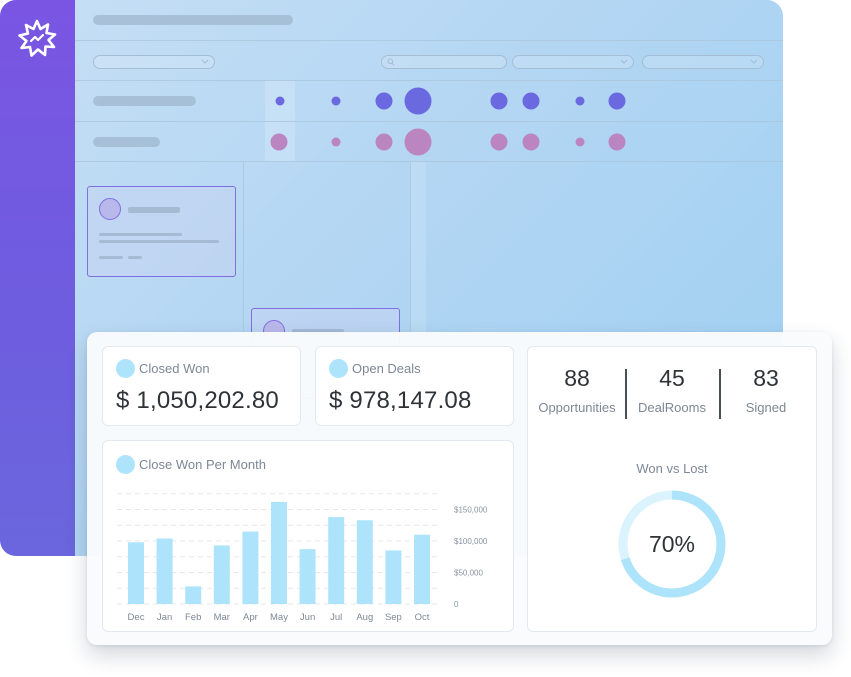 This screenshot has height=677, width=851. What do you see at coordinates (164, 617) in the screenshot?
I see `x-tick-label: Jan` at bounding box center [164, 617].